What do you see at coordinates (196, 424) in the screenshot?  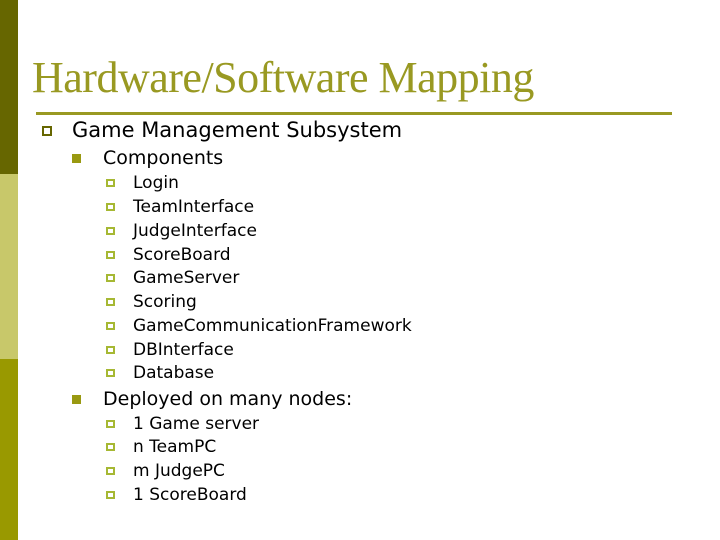 I see `node-entry: 1 Game server` at bounding box center [196, 424].